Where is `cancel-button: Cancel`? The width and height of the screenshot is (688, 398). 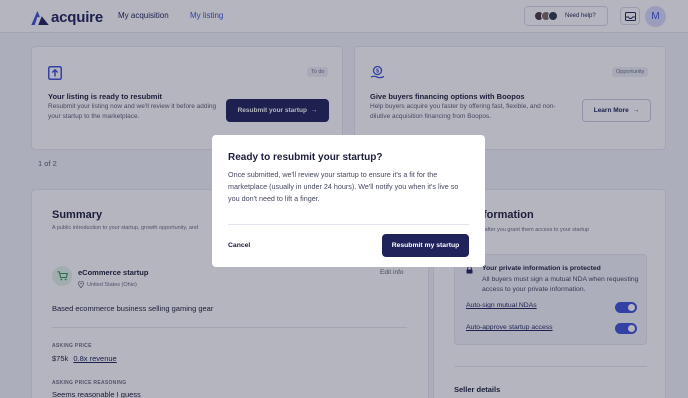
cancel-button: Cancel is located at coordinates (239, 245).